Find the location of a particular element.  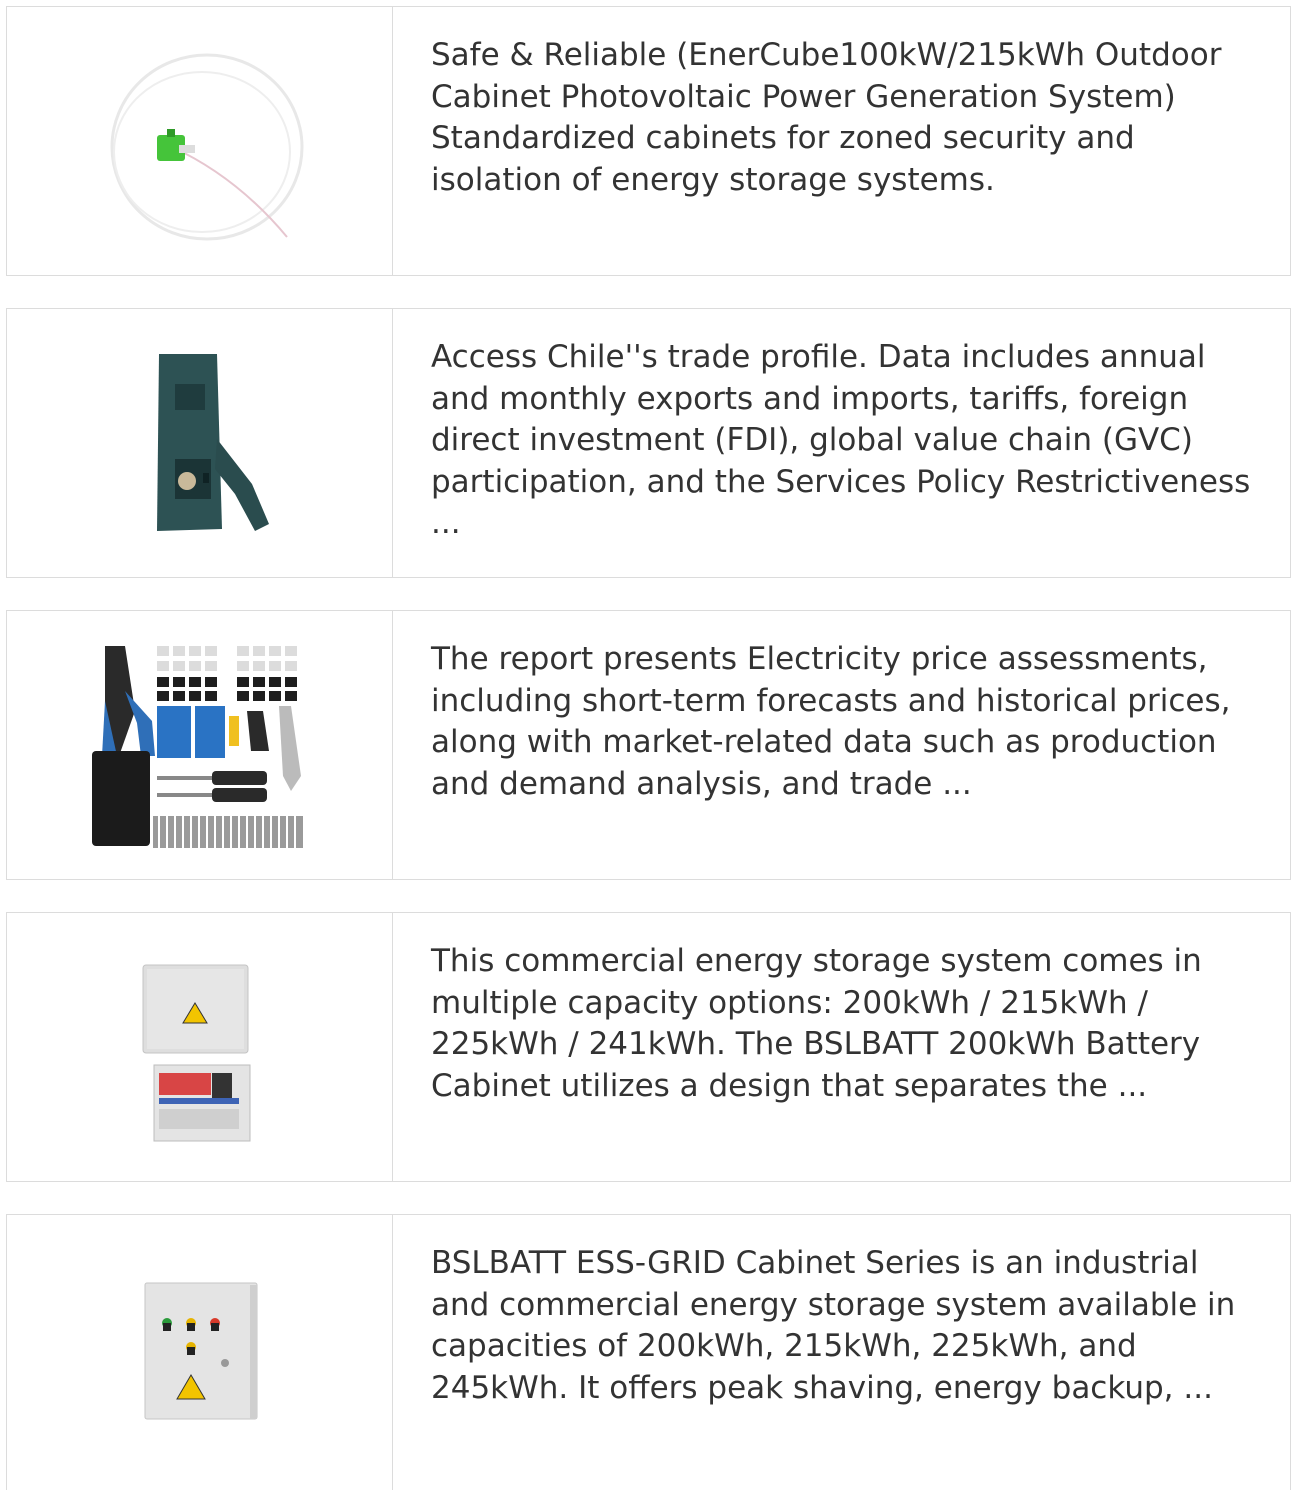

network-tool-kit-image is located at coordinates (200, 745).